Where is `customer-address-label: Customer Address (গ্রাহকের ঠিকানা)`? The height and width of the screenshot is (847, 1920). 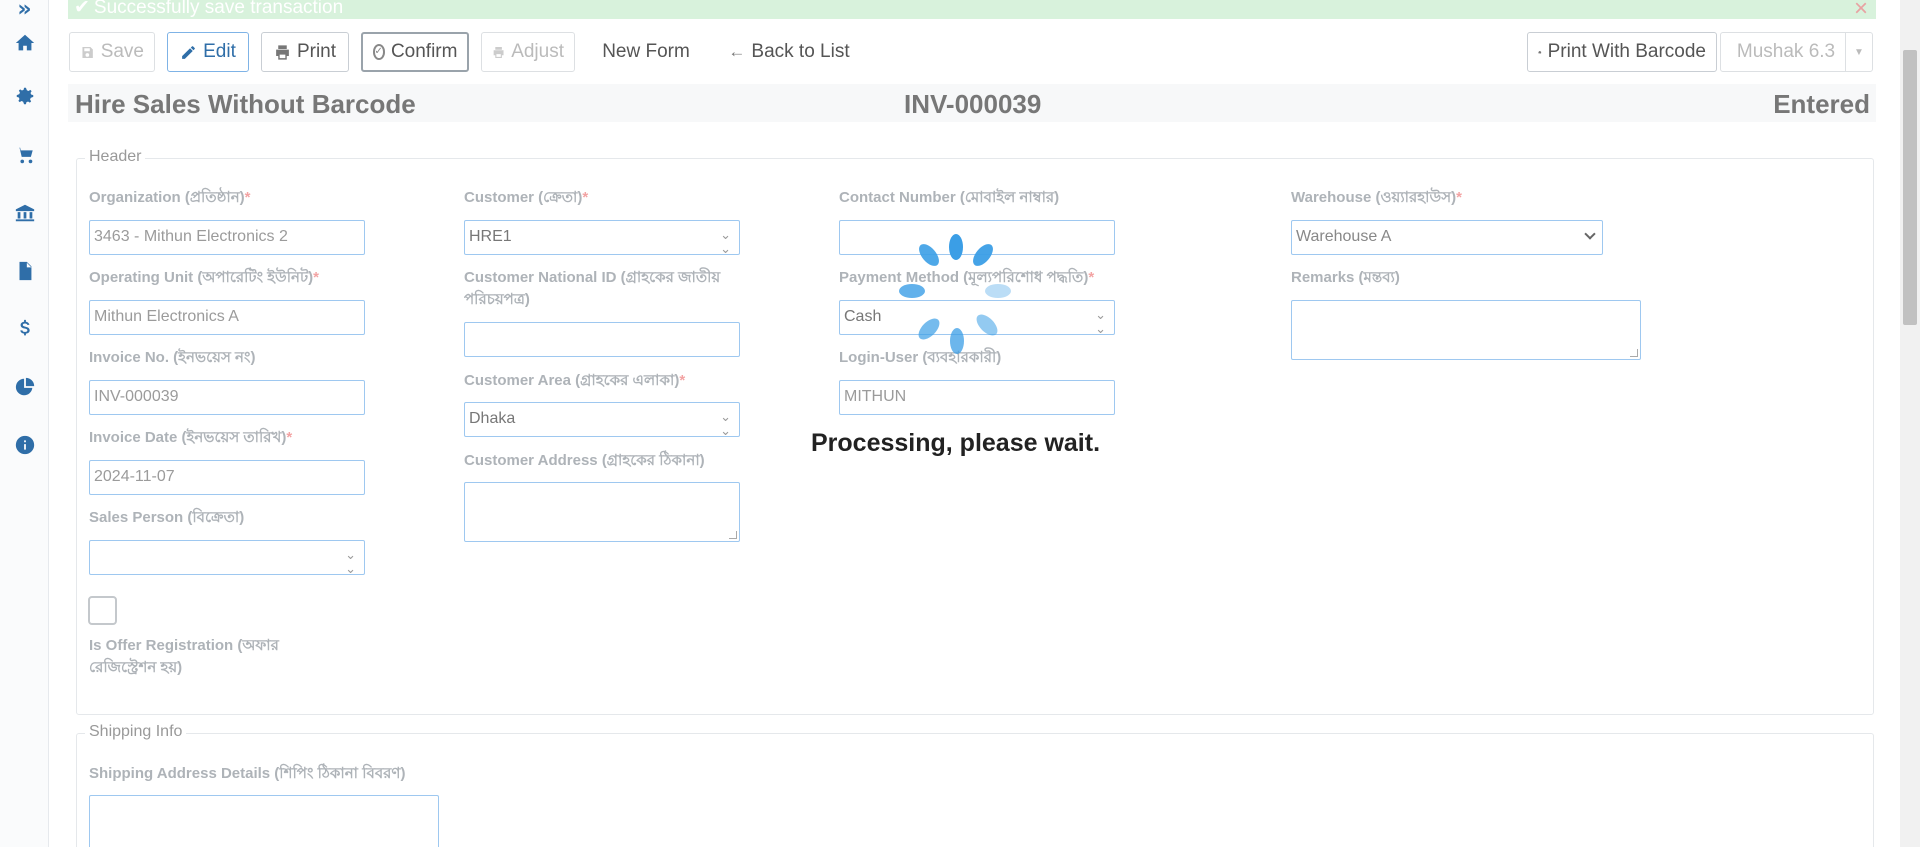 customer-address-label: Customer Address (গ্রাহকের ঠিকানা) is located at coordinates (584, 460).